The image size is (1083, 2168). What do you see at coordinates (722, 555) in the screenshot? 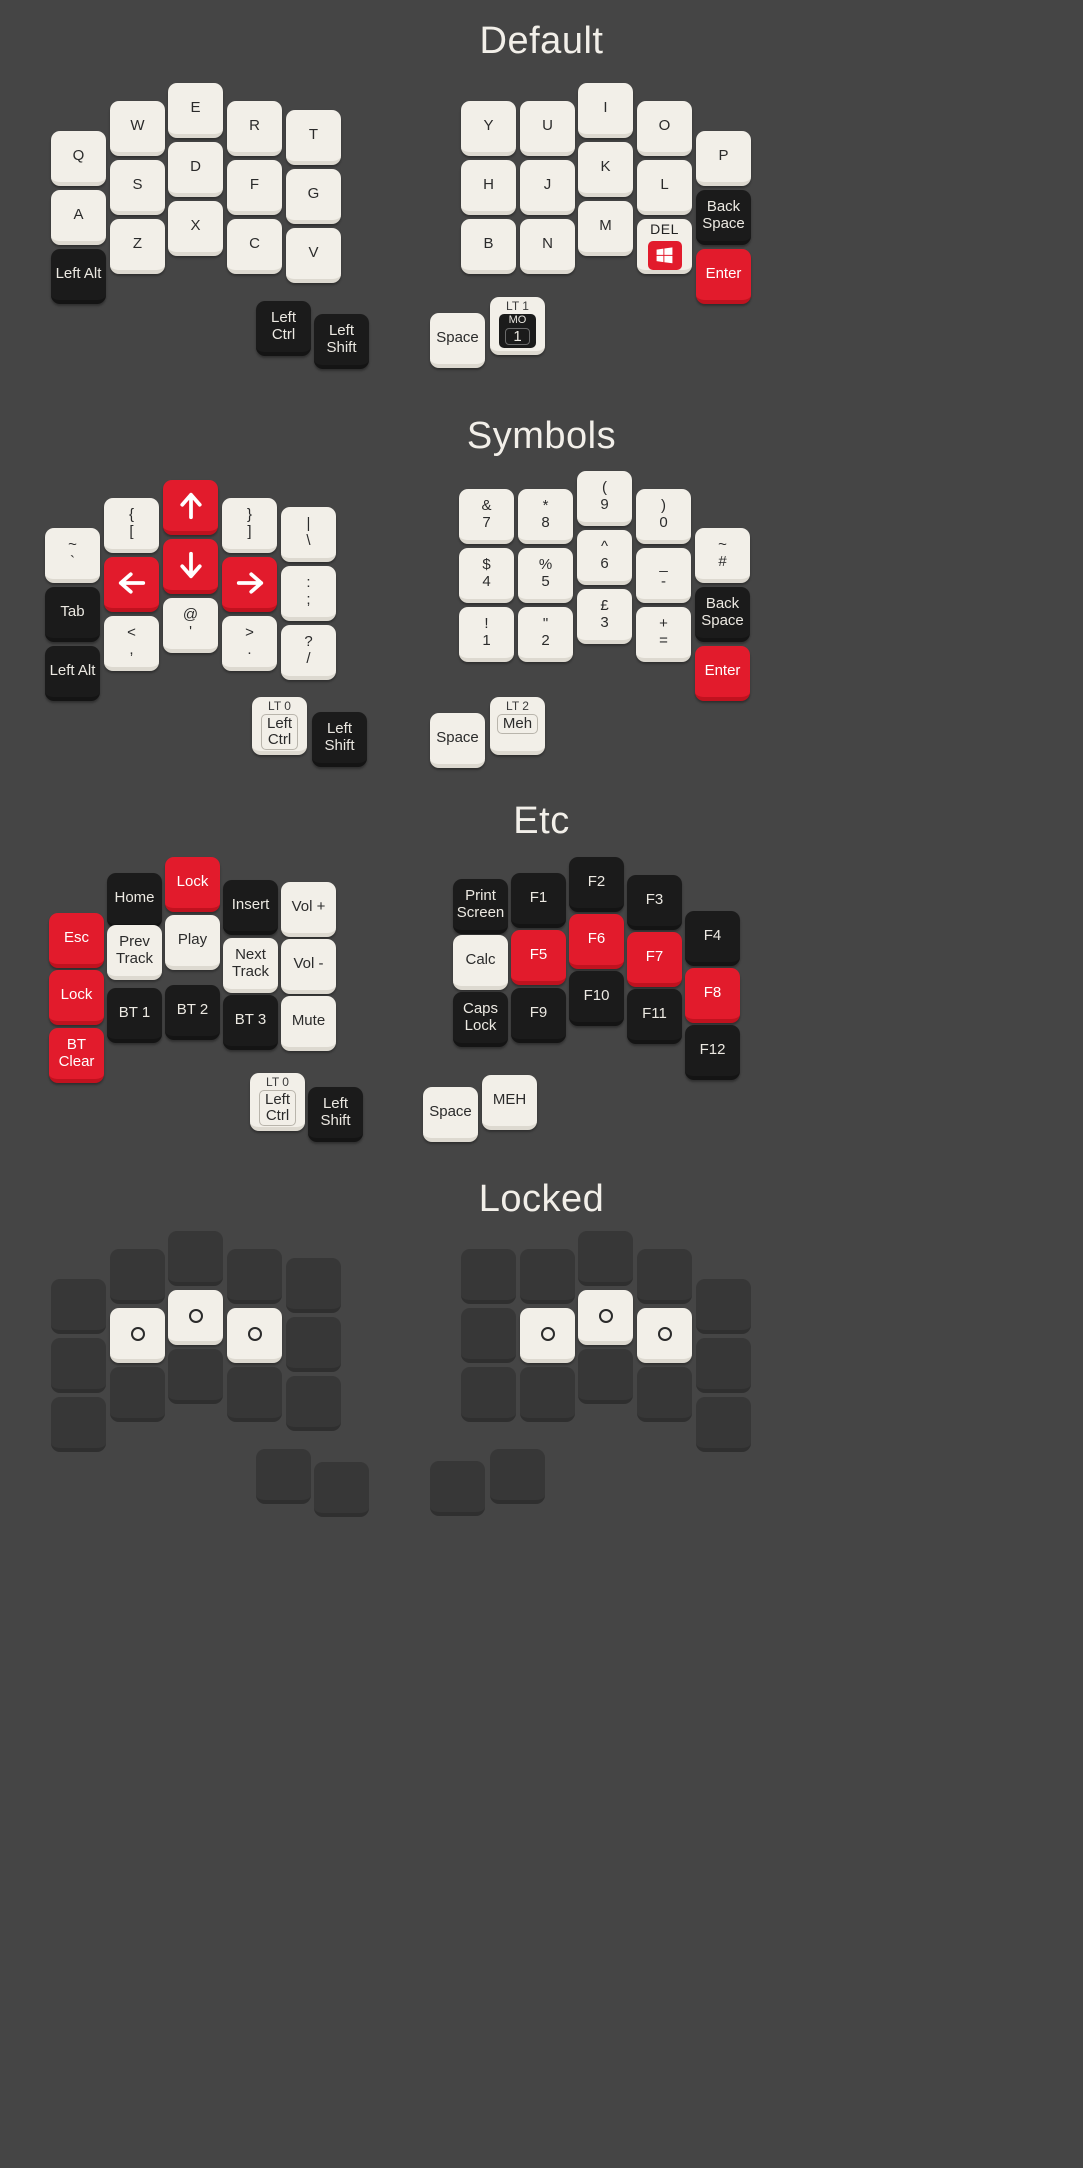
I see `key-tilde-hash: ~ #` at bounding box center [722, 555].